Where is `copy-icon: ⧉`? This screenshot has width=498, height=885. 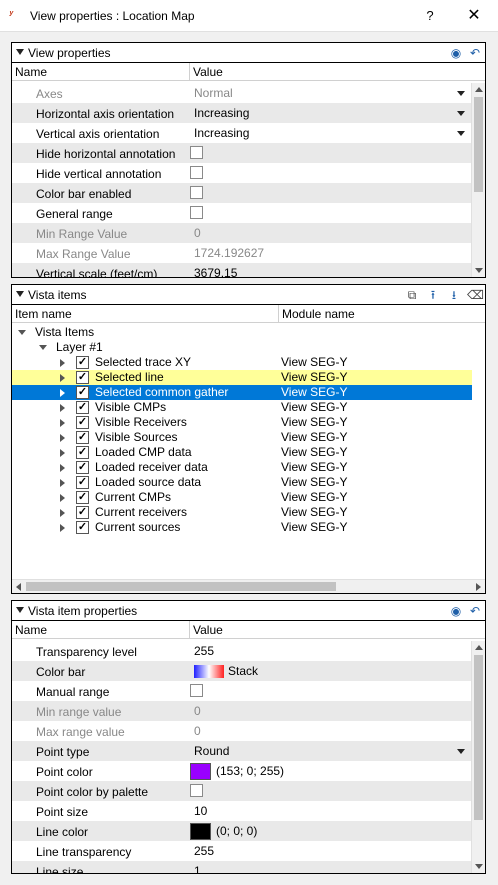
copy-icon: ⧉ is located at coordinates (412, 295).